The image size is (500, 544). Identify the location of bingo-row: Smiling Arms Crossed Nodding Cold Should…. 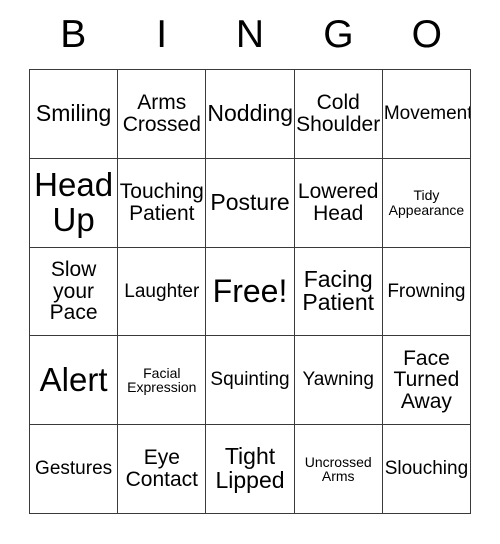
(251, 114).